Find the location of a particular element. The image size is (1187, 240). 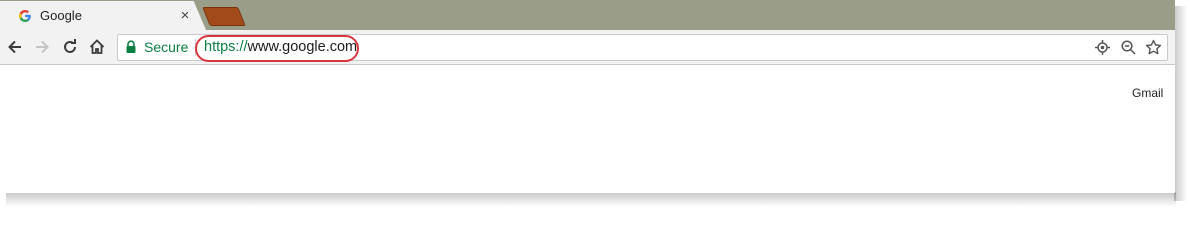

url-host: www.google.com is located at coordinates (302, 47).